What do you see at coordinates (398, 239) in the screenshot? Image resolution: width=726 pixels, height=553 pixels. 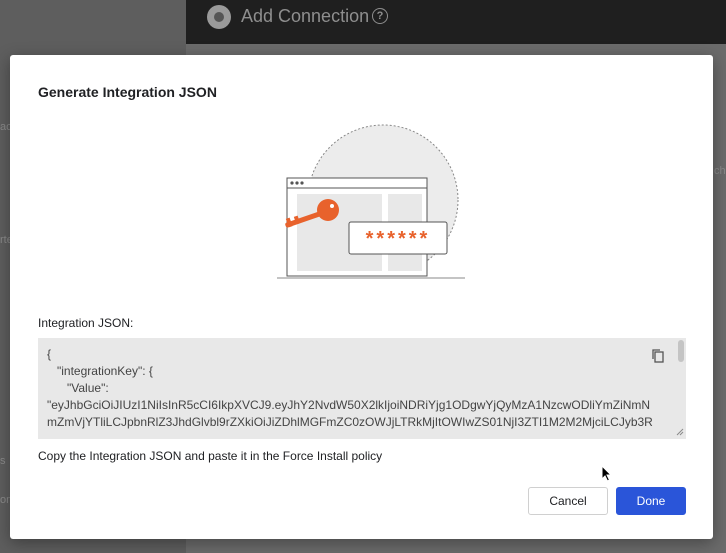 I see `password-mask: ******` at bounding box center [398, 239].